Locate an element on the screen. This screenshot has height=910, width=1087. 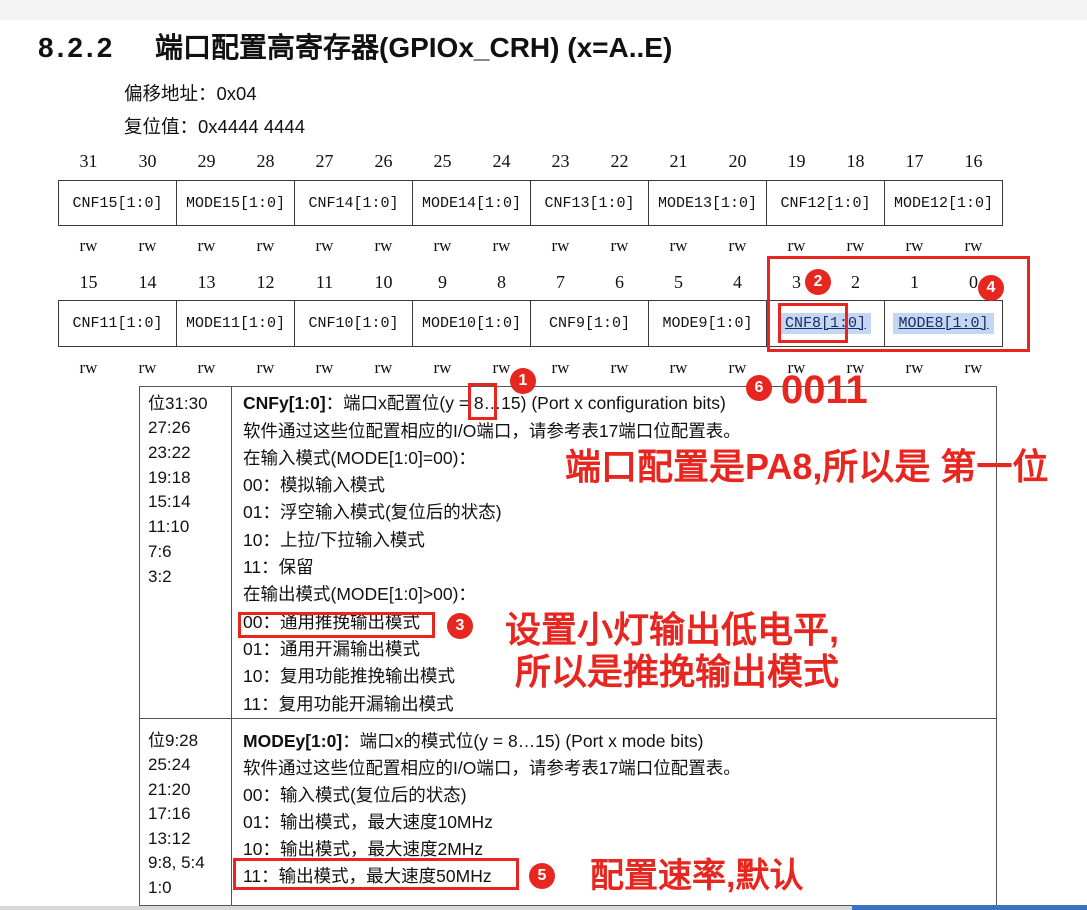
register-field-name: MODE13[1:0] is located at coordinates (707, 203).